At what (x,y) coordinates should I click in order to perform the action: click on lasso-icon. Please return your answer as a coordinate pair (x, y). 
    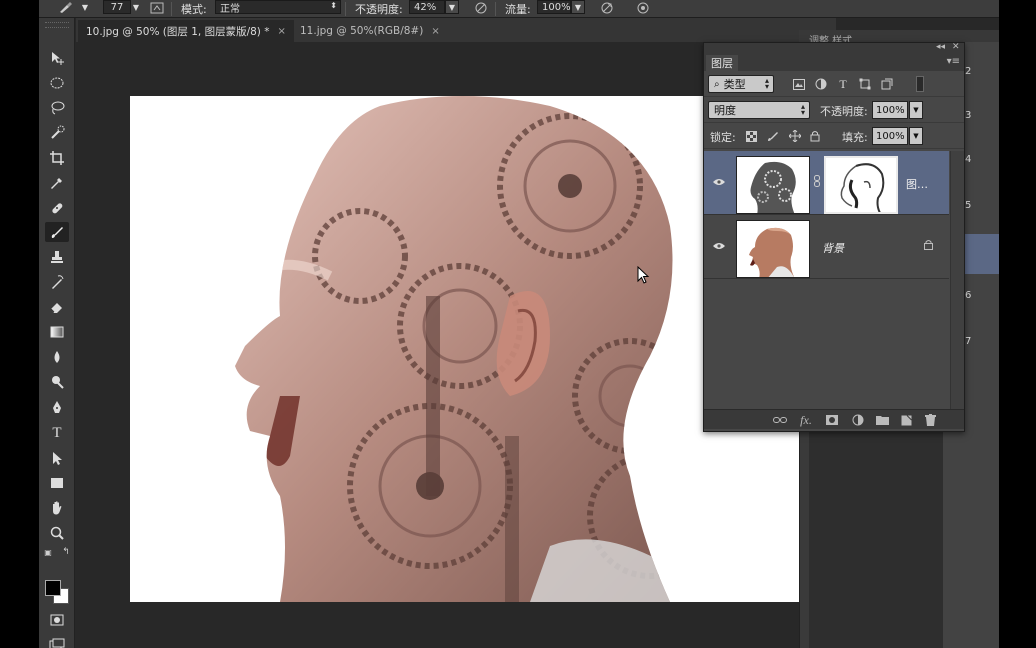
    Looking at the image, I should click on (57, 108).